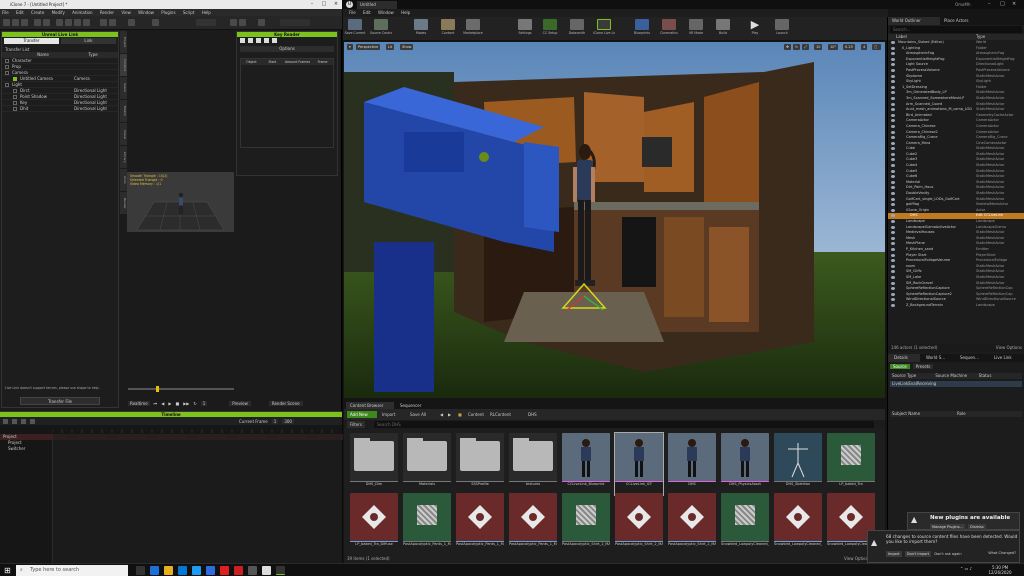 Image resolution: width=1024 pixels, height=576 pixels. Describe the element at coordinates (77, 22) in the screenshot. I see `rotate-icon` at that location.